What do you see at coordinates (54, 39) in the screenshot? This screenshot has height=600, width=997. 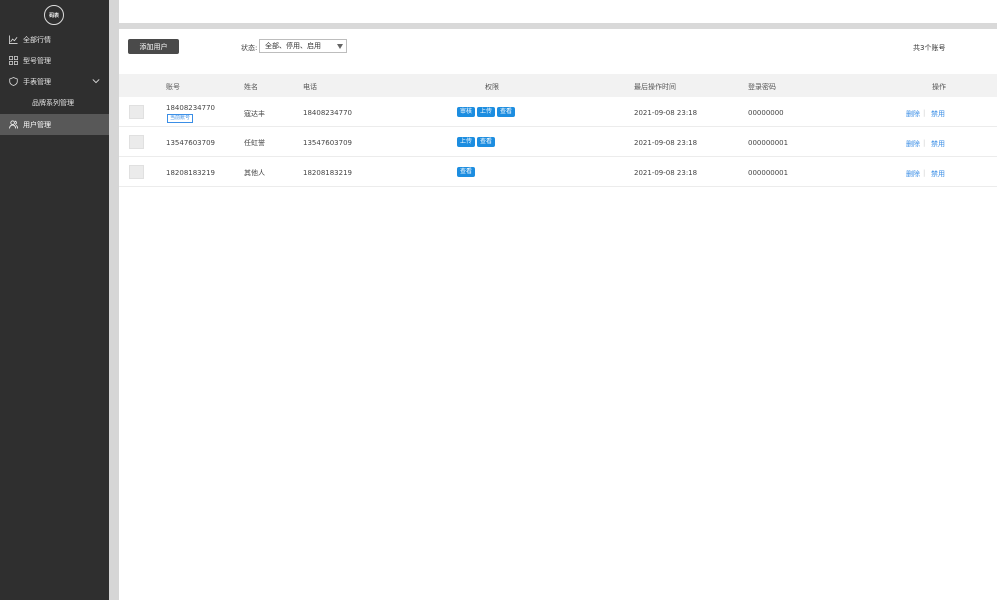 I see `sidebar-item-market: 全部行情` at bounding box center [54, 39].